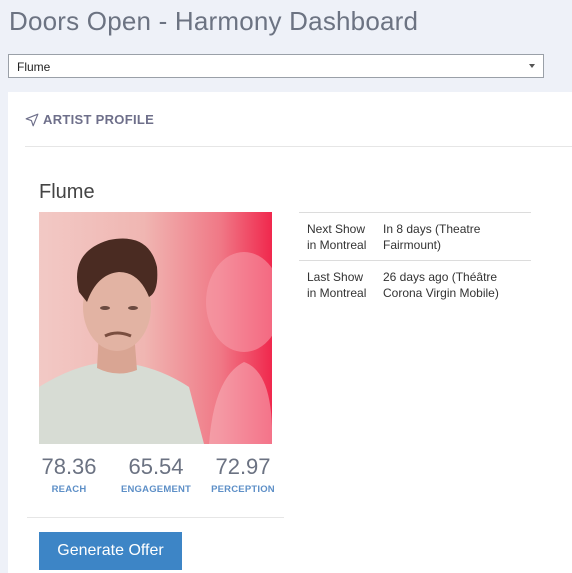  Describe the element at coordinates (69, 466) in the screenshot. I see `metric-value: 78.36` at that location.